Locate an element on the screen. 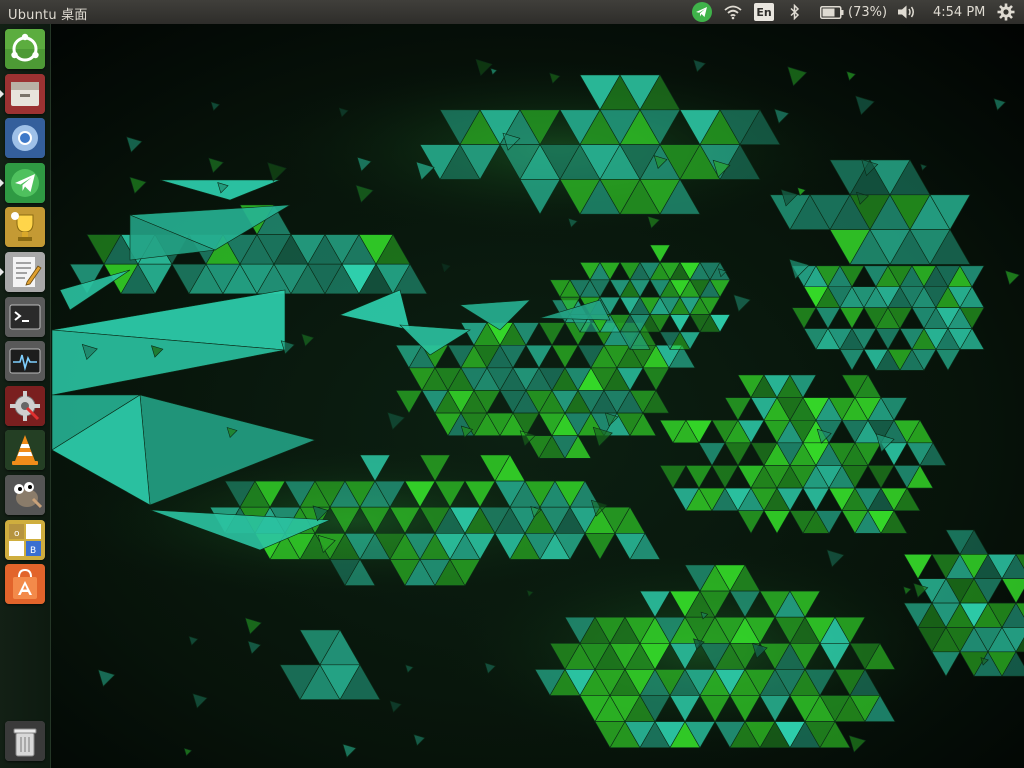 The image size is (1024, 768). trophy-icon is located at coordinates (25, 227).